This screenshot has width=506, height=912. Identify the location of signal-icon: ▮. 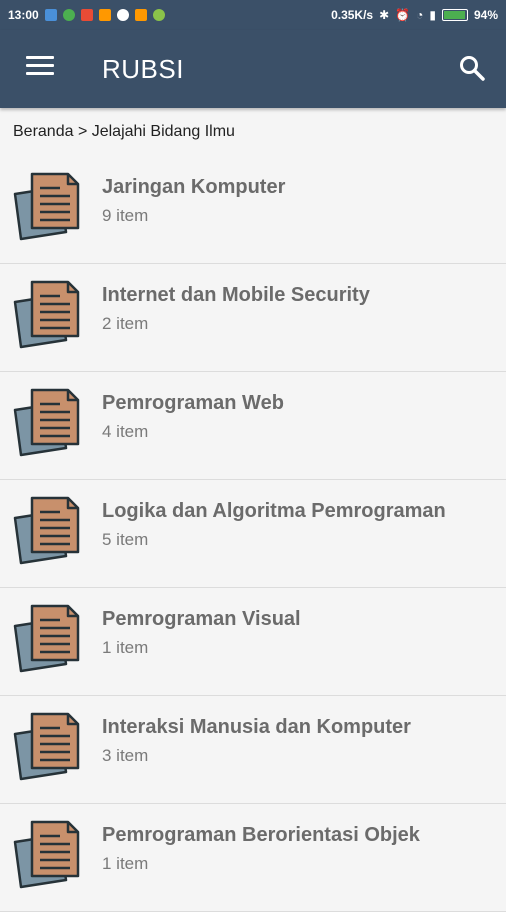
(432, 15).